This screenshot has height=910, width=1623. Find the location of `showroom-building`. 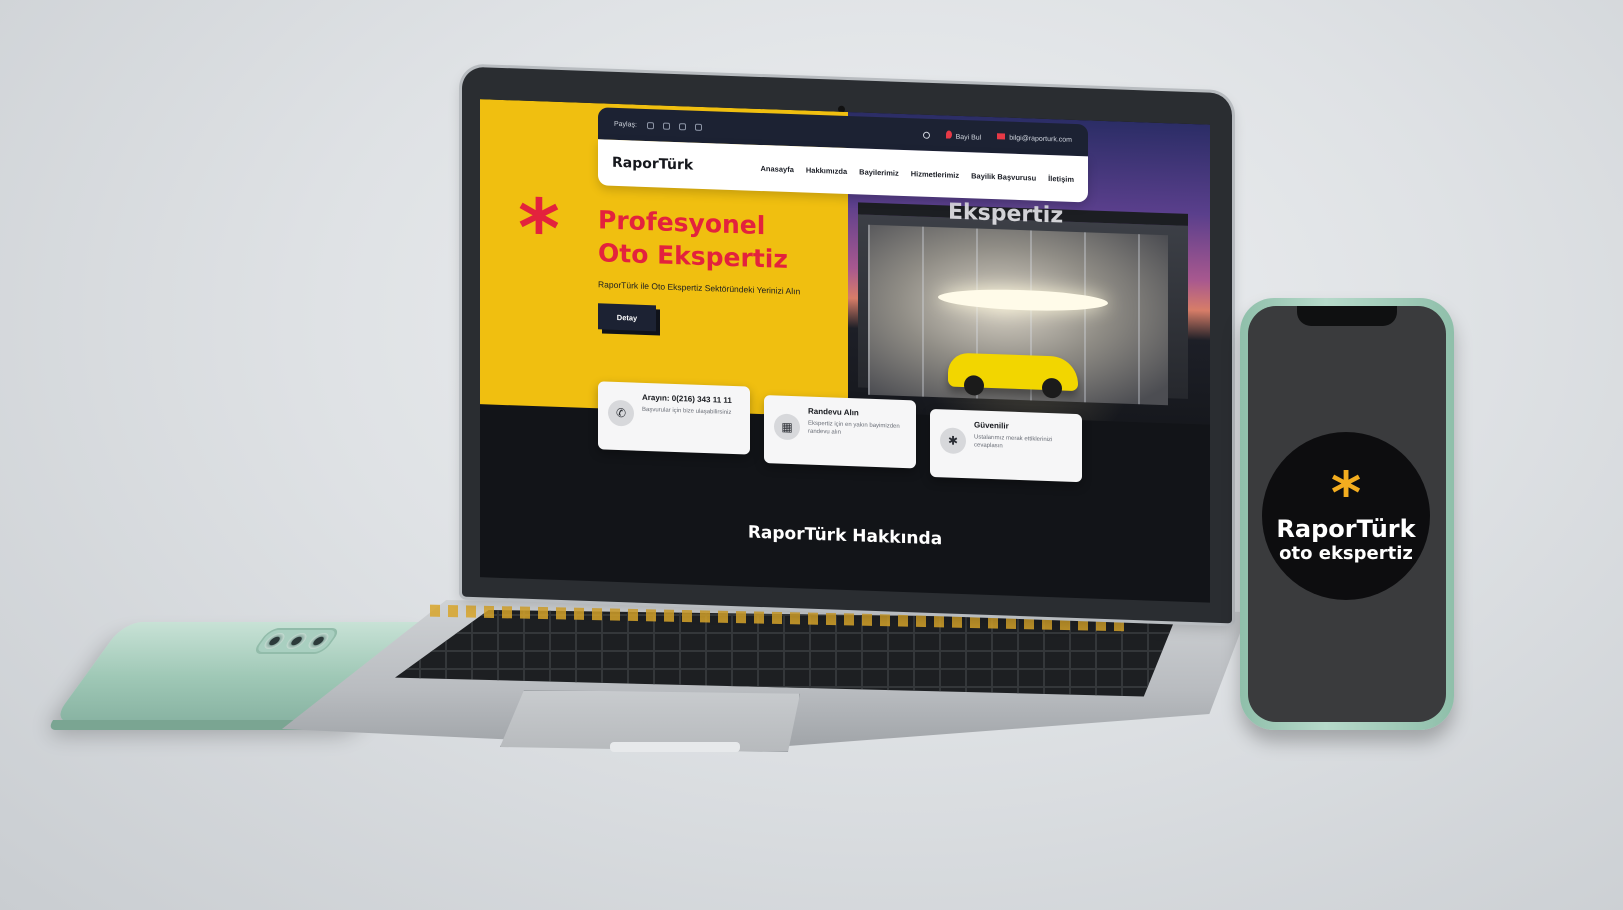

showroom-building is located at coordinates (1023, 304).